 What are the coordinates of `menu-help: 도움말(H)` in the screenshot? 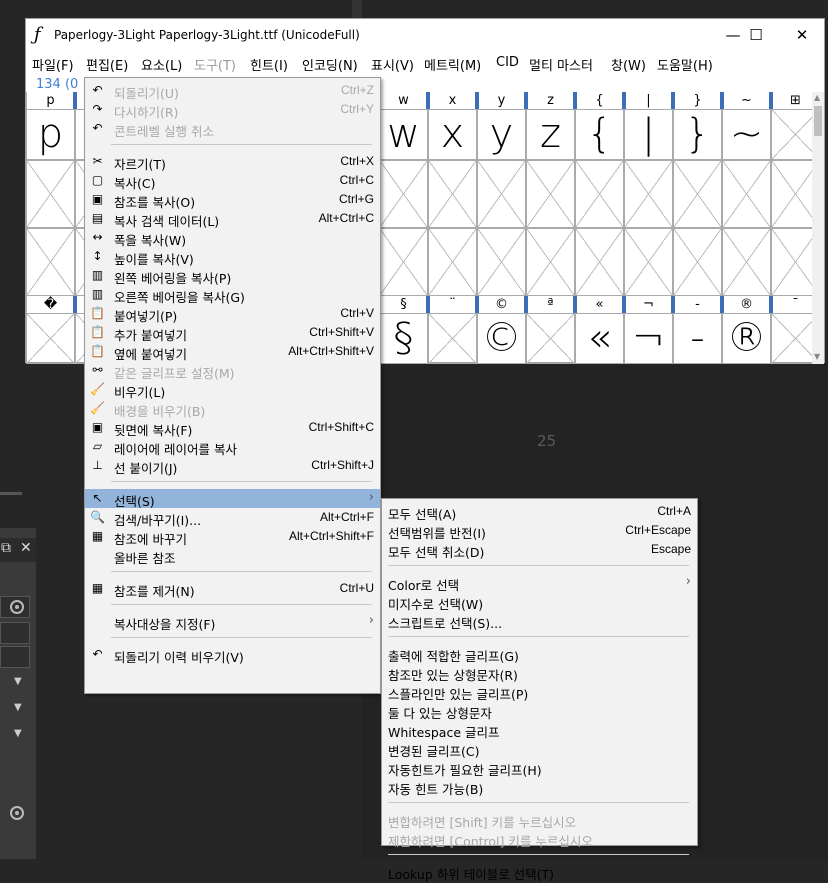 It's located at (685, 64).